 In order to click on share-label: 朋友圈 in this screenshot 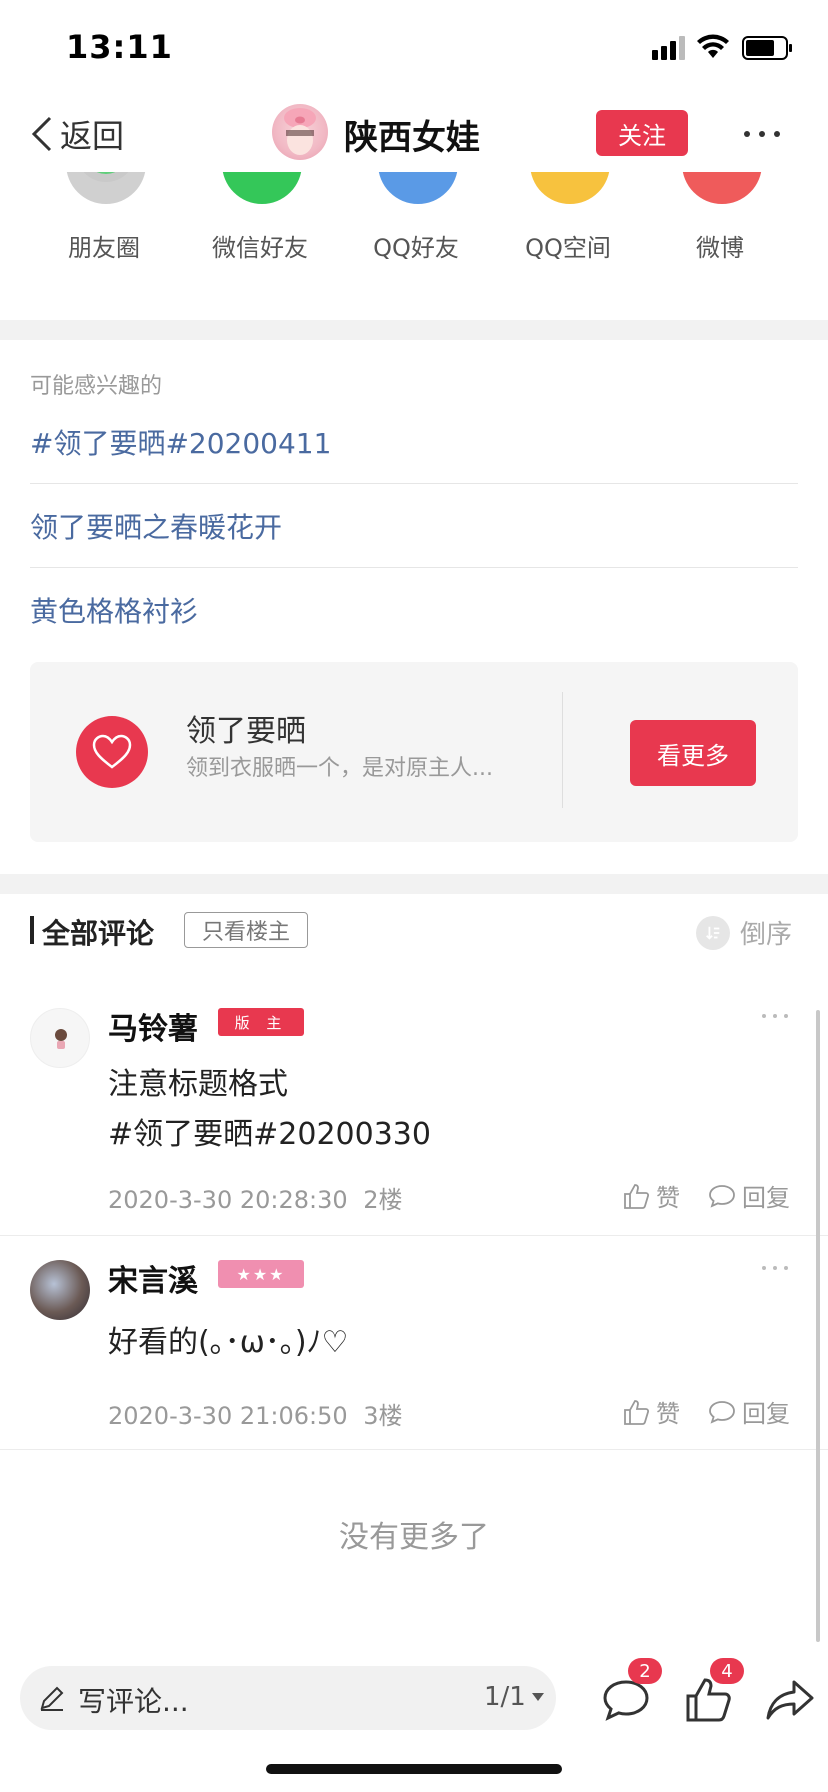, I will do `click(104, 248)`.